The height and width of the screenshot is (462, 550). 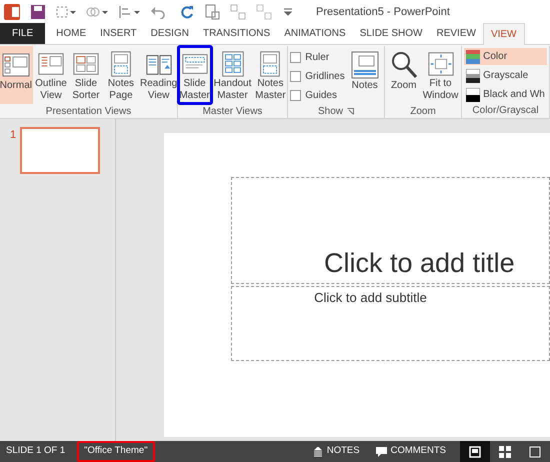 What do you see at coordinates (288, 12) in the screenshot?
I see `customize-icon` at bounding box center [288, 12].